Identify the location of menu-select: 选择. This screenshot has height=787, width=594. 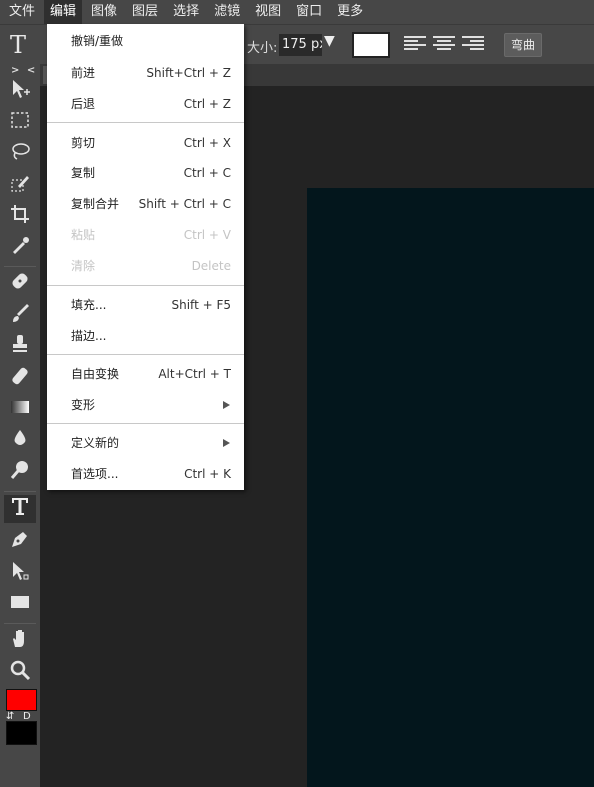
(186, 12).